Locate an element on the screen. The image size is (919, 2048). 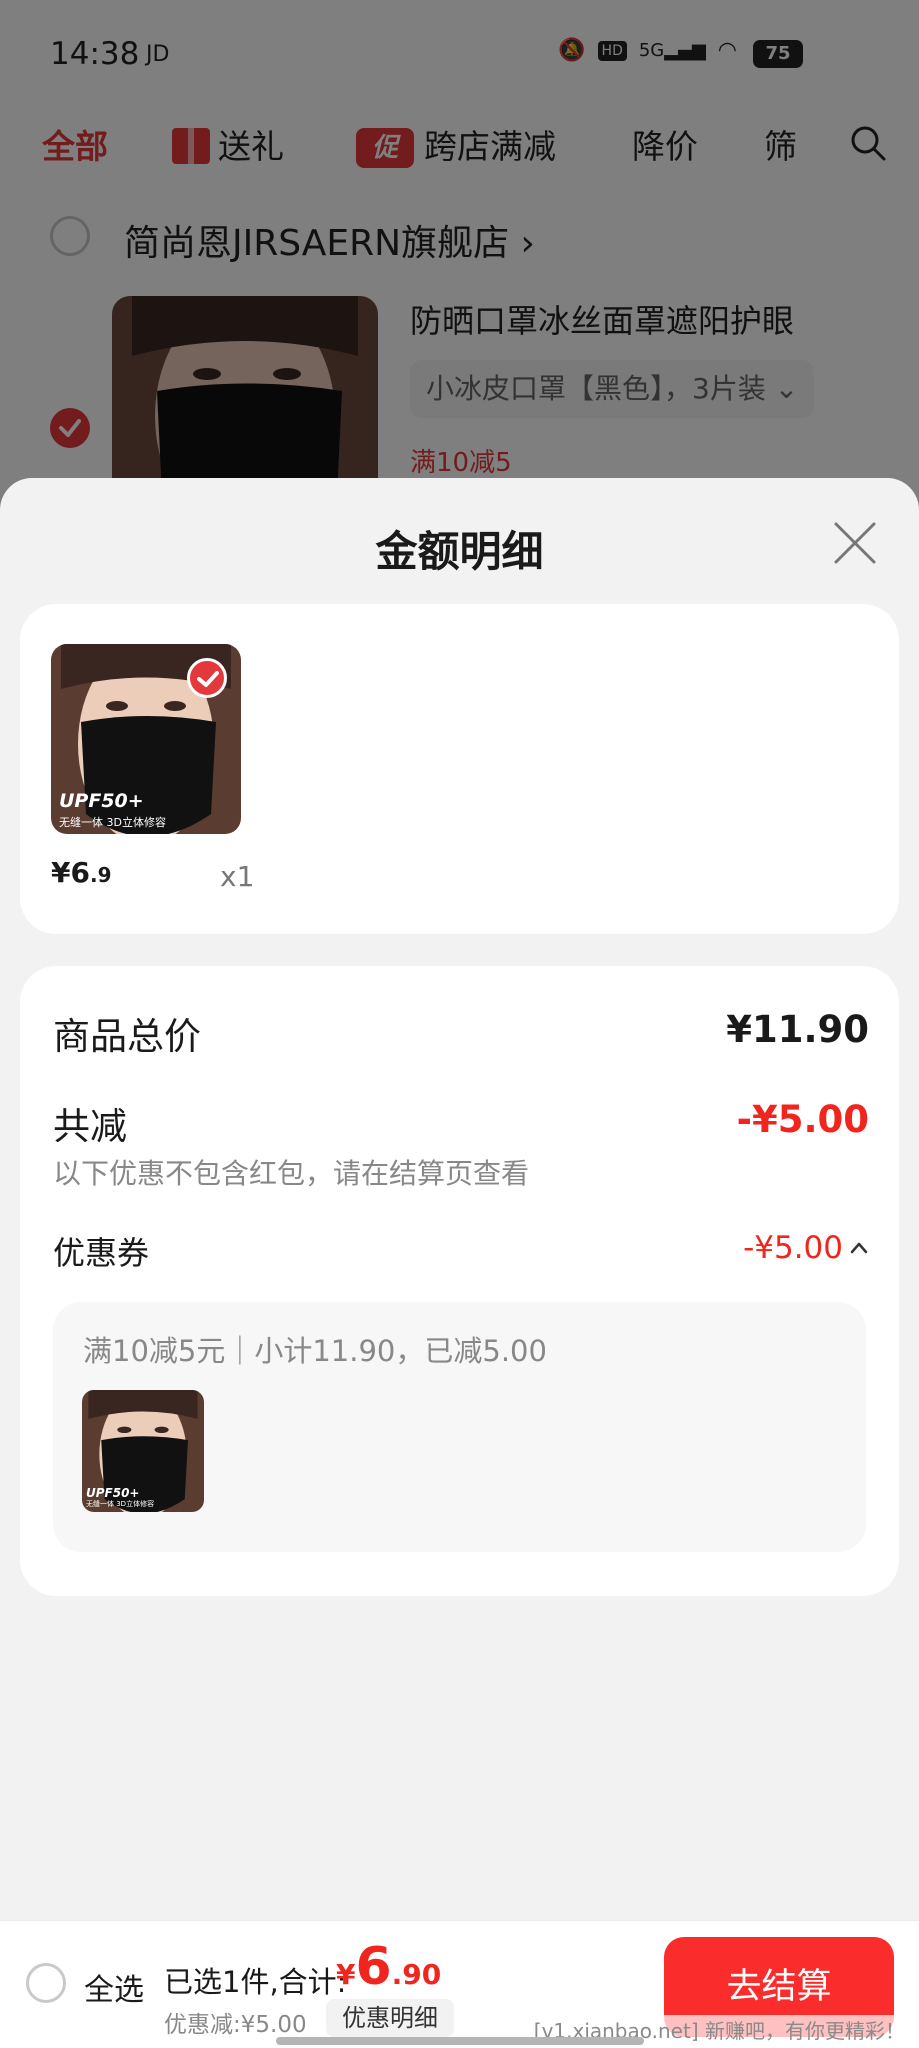
price-symbol: ¥ is located at coordinates (61, 872).